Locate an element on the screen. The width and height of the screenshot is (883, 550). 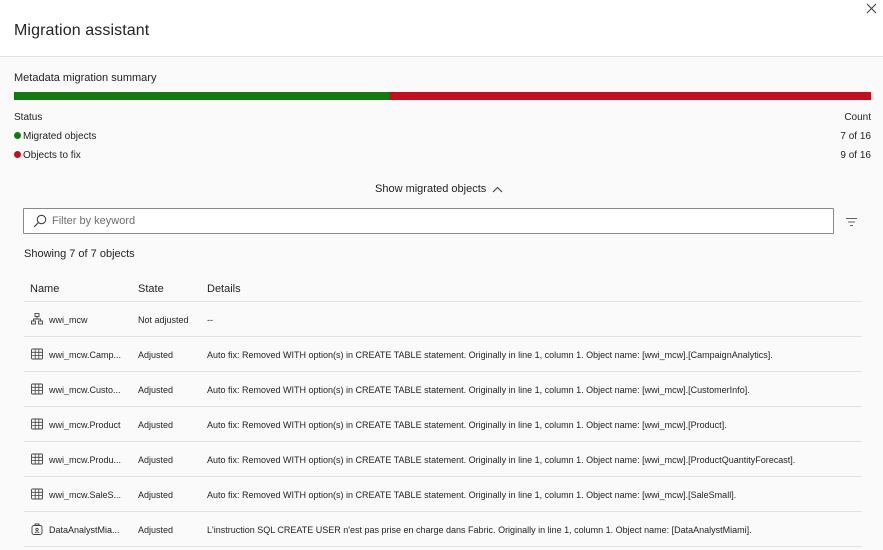
filter-search-box is located at coordinates (428, 221).